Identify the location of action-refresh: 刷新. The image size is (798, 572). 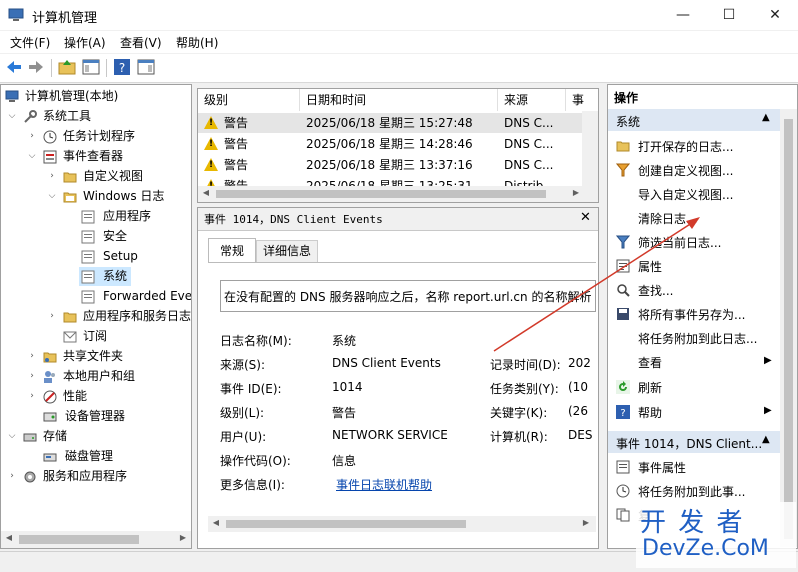
(694, 387).